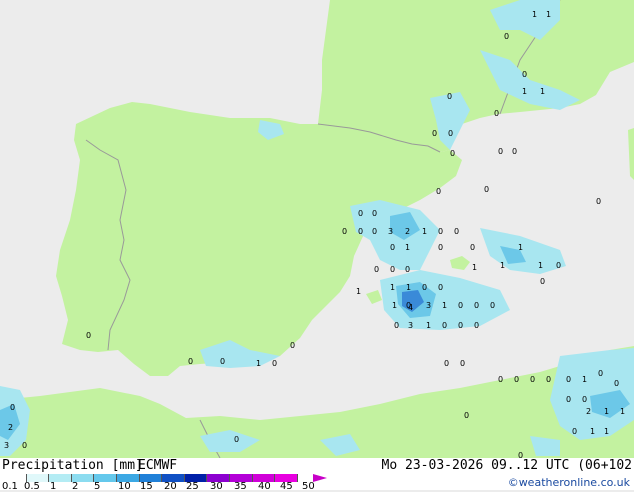 Image resolution: width=634 pixels, height=492 pixels. I want to click on map-title: Precipitation [mm], so click(72, 465).